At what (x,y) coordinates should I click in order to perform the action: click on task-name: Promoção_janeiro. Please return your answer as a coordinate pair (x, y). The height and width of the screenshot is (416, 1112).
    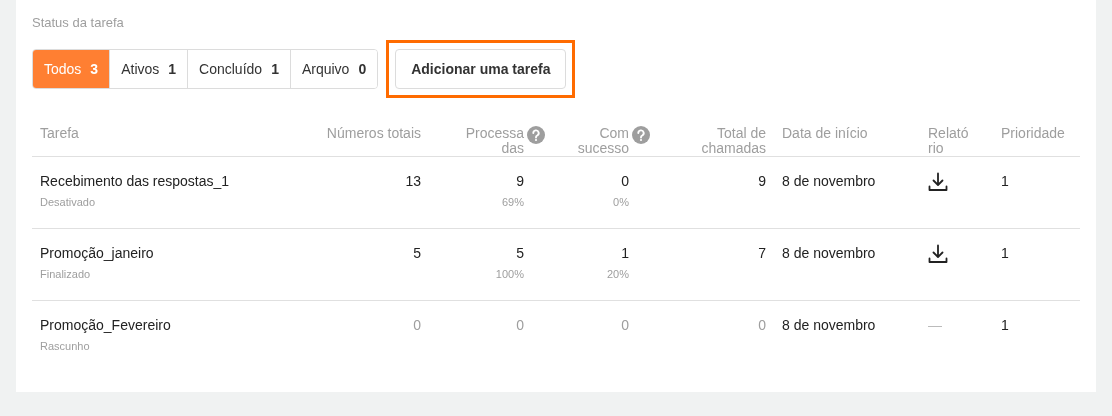
    Looking at the image, I should click on (97, 253).